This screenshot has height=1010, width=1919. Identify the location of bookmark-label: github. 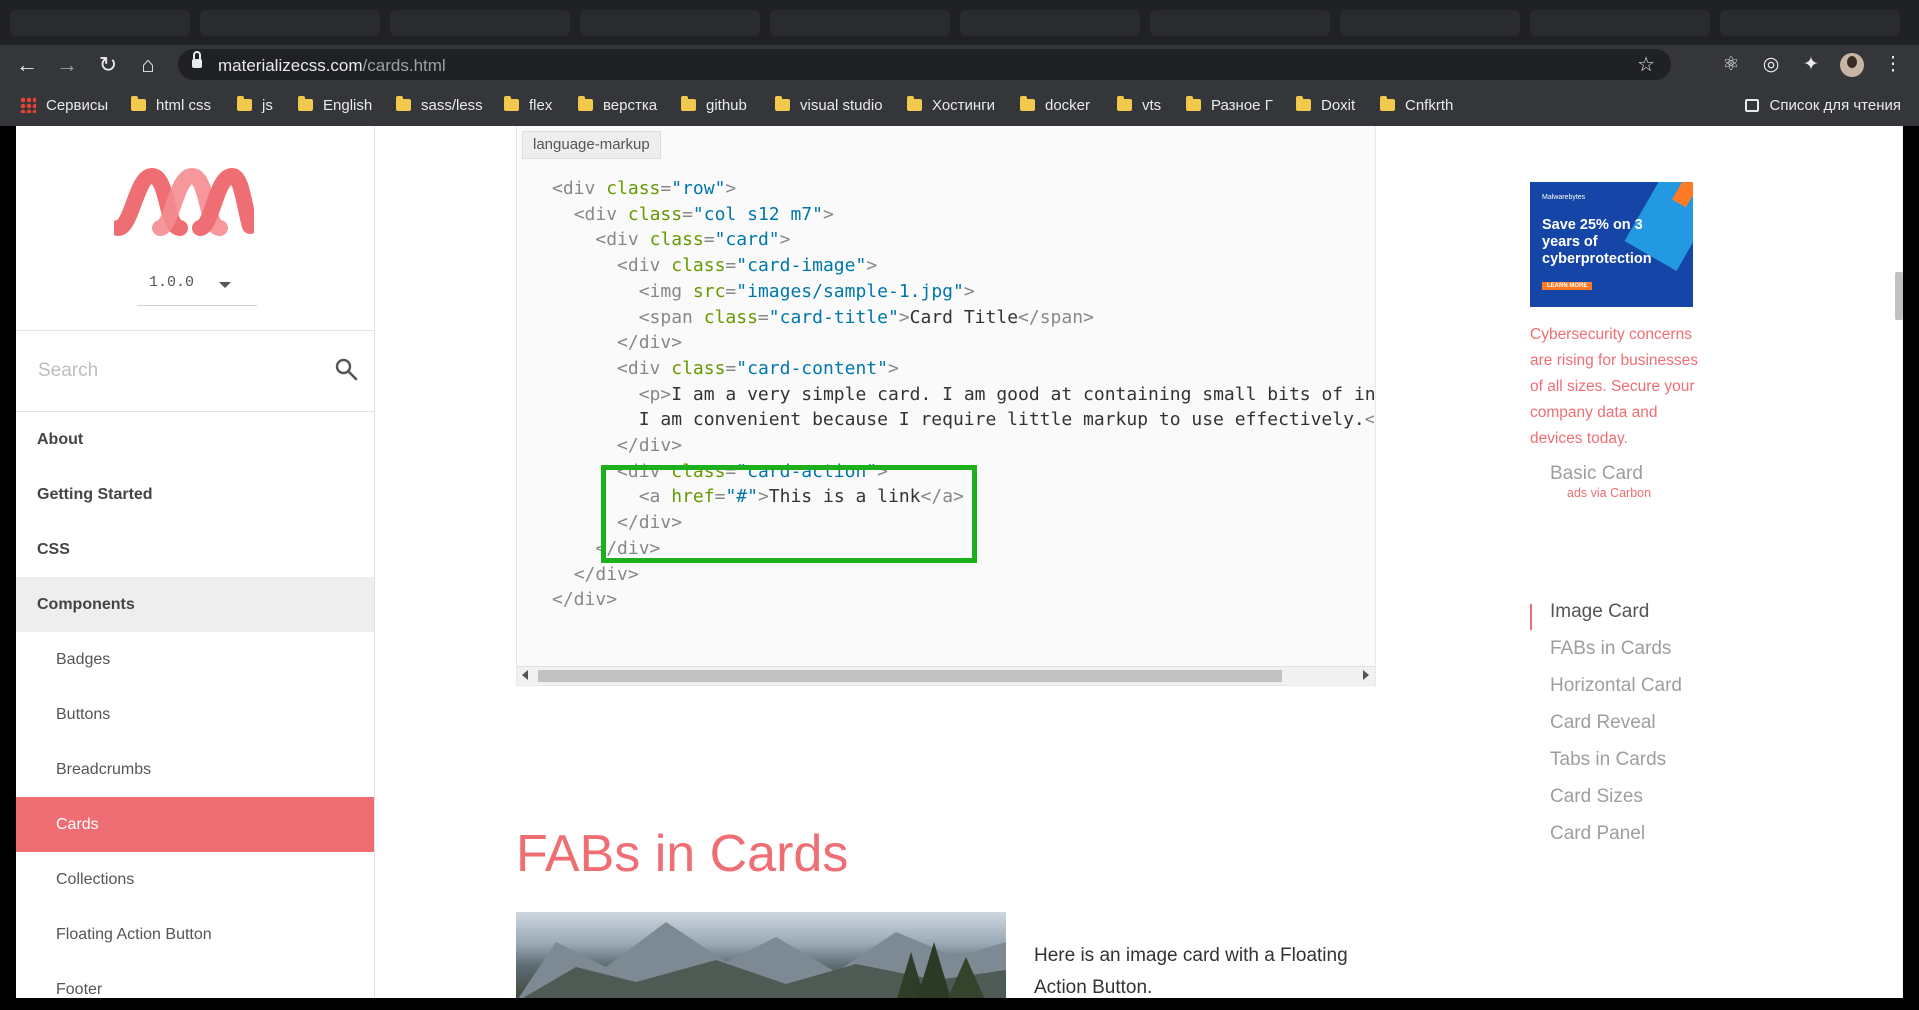
(726, 105).